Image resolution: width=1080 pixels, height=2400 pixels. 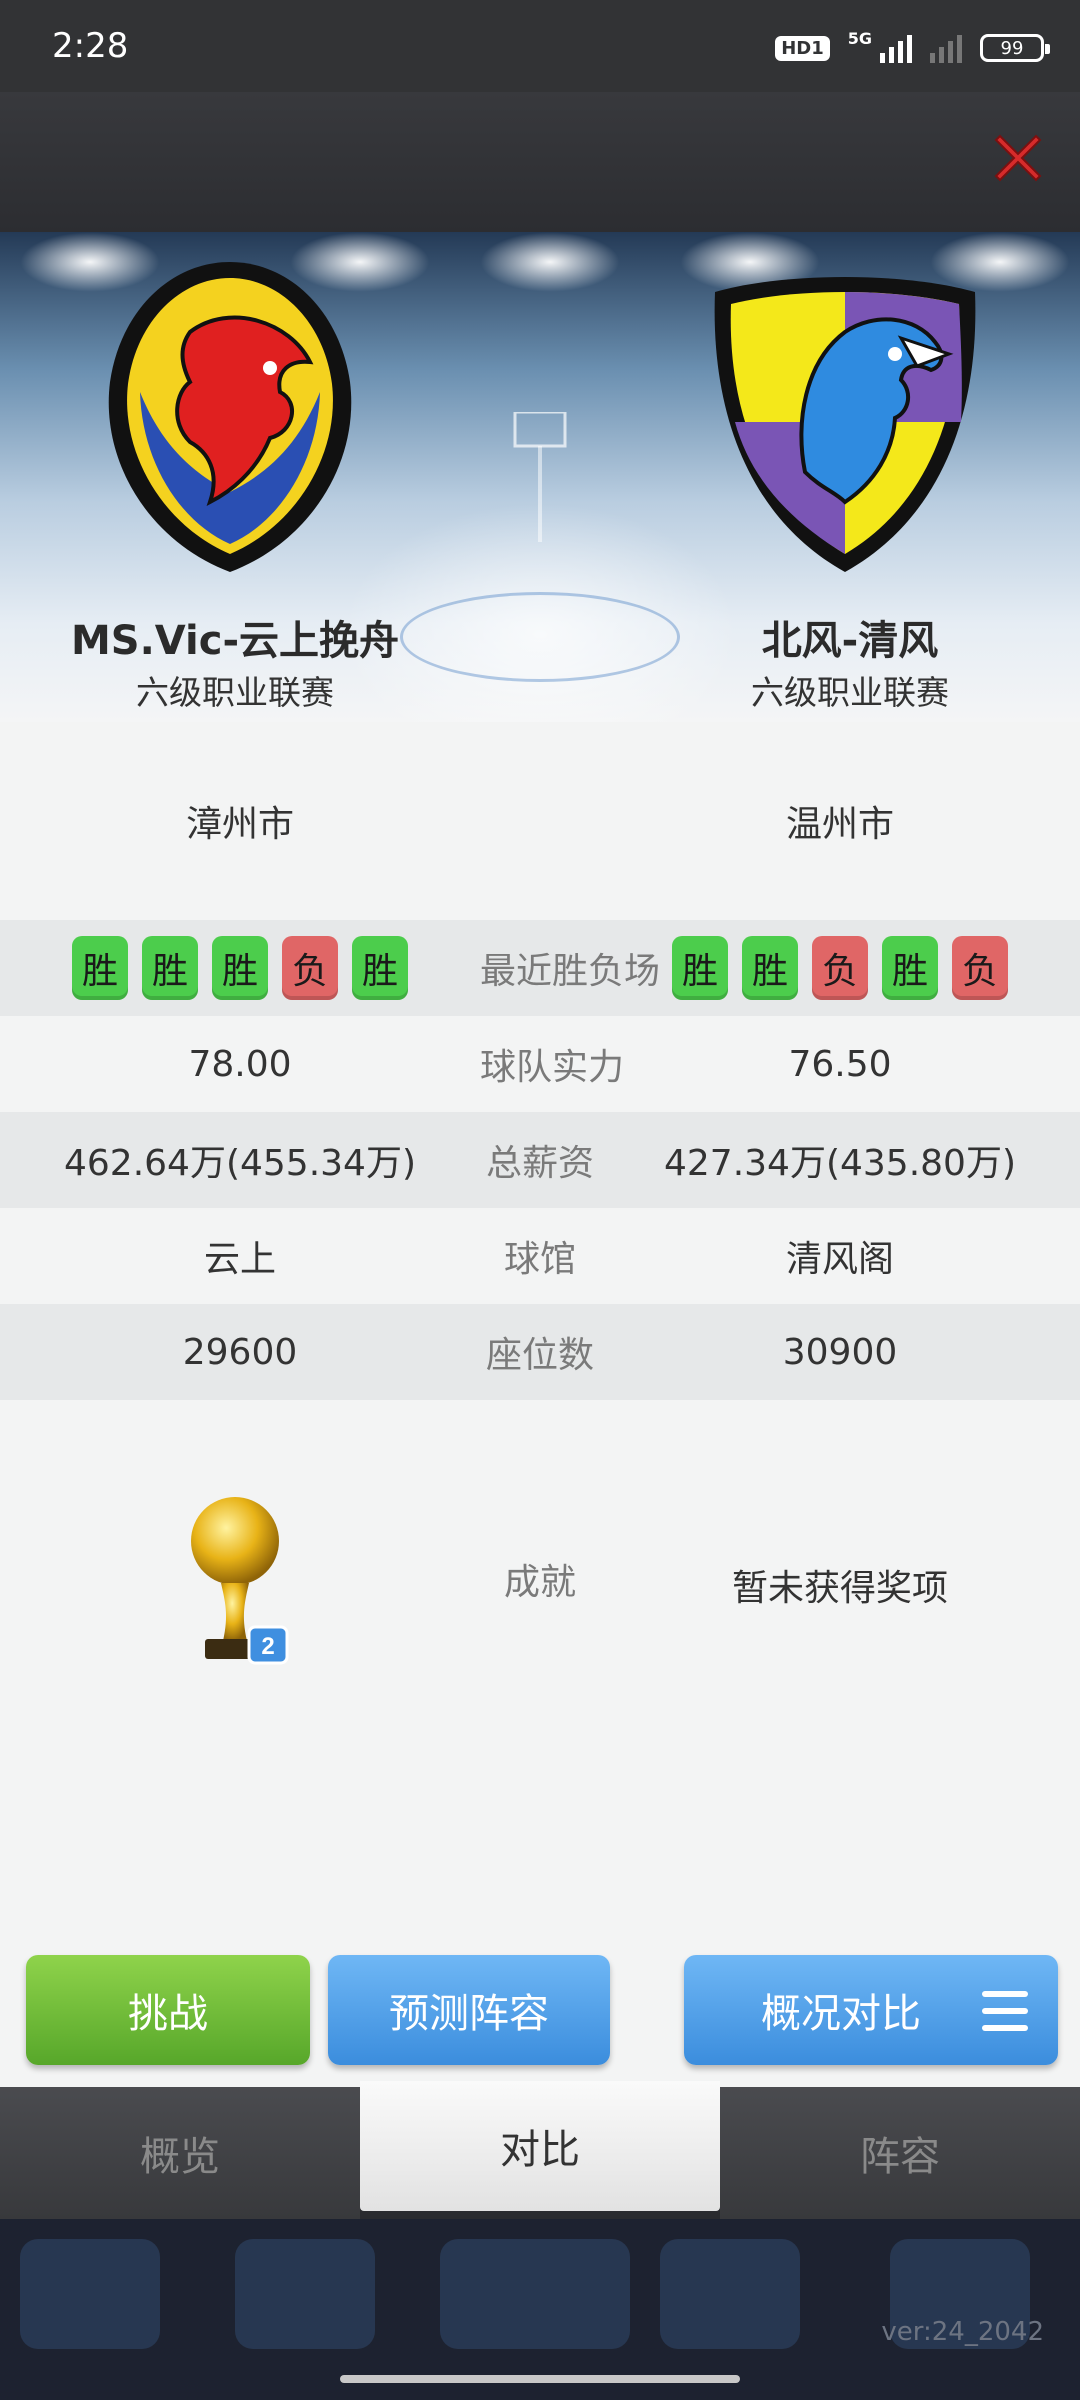 I want to click on away-arena: 清风阁, so click(x=839, y=1259).